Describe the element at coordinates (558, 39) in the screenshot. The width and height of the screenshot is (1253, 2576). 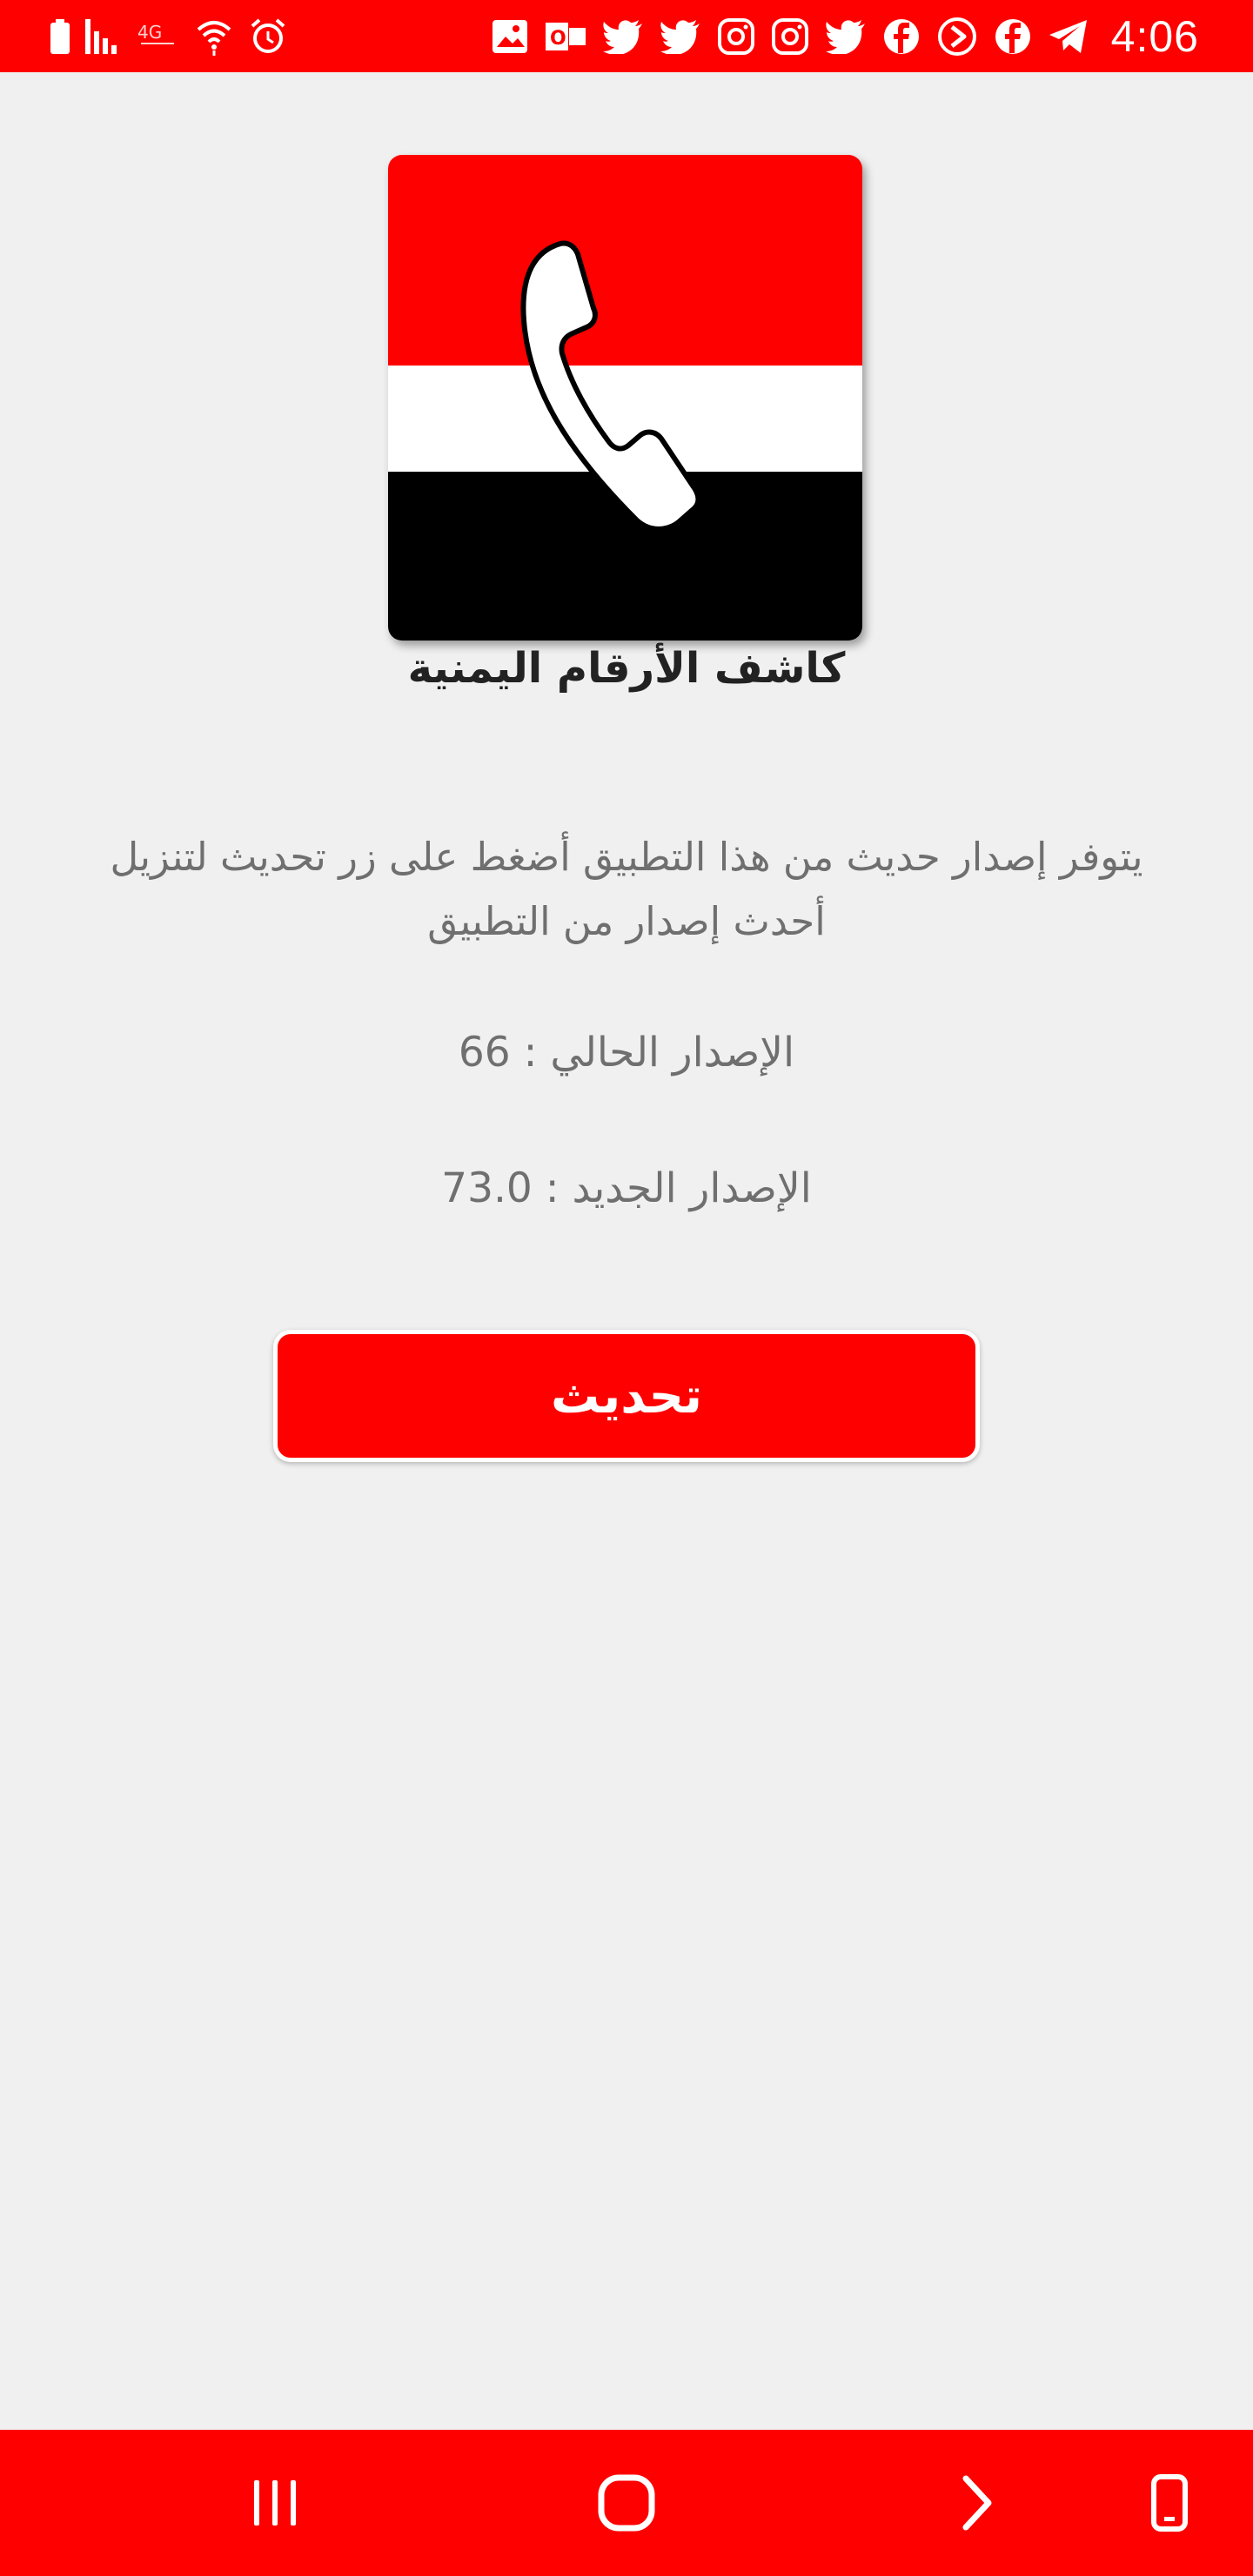
I see `svg-text: O` at that location.